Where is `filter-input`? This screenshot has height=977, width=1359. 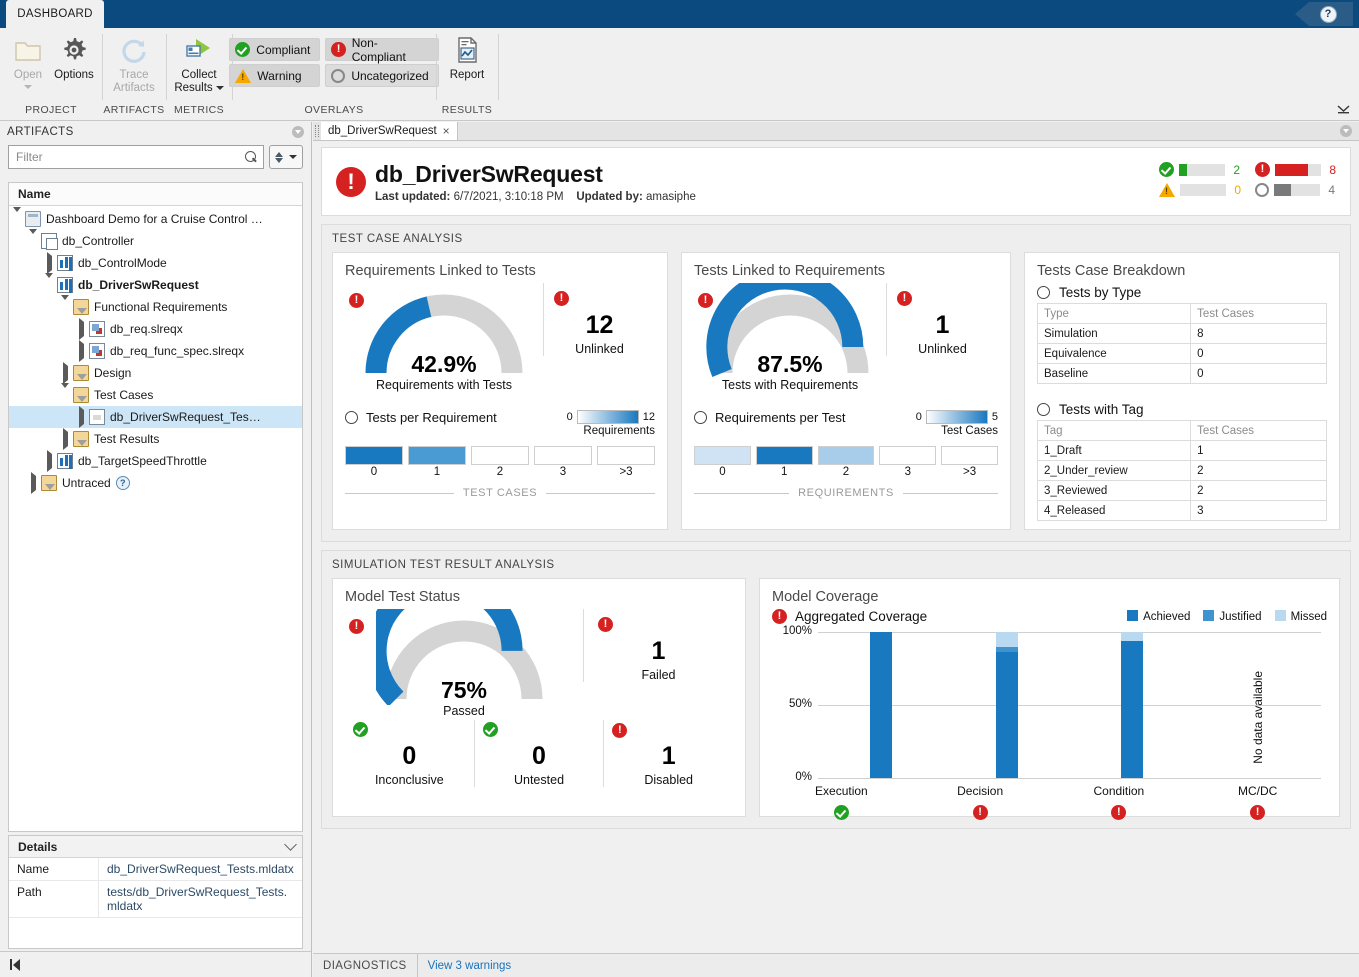 filter-input is located at coordinates (129, 157).